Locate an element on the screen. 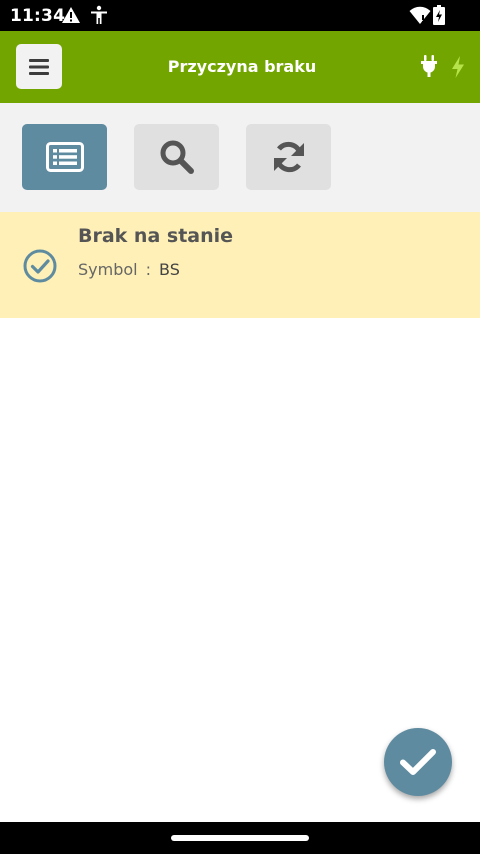  checkmark-icon is located at coordinates (418, 762).